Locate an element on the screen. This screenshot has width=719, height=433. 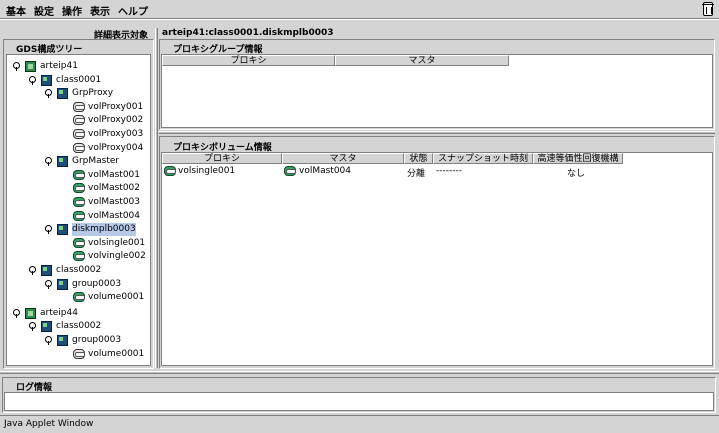
menu-item-basic: 基本 is located at coordinates (16, 10).